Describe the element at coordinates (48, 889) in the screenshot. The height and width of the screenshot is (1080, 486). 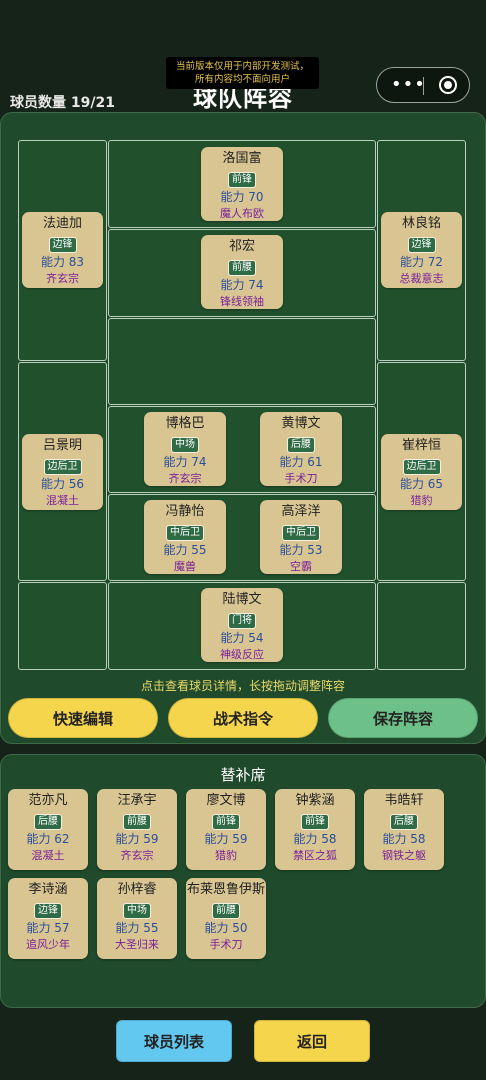
I see `player-name: 李诗涵` at that location.